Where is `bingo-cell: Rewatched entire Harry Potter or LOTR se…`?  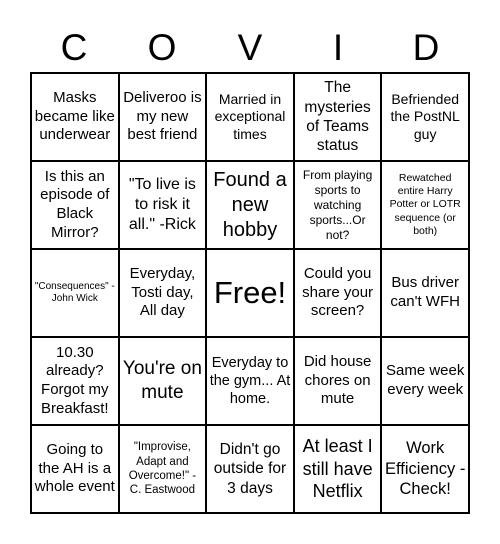
bingo-cell: Rewatched entire Harry Potter or LOTR se… is located at coordinates (425, 205).